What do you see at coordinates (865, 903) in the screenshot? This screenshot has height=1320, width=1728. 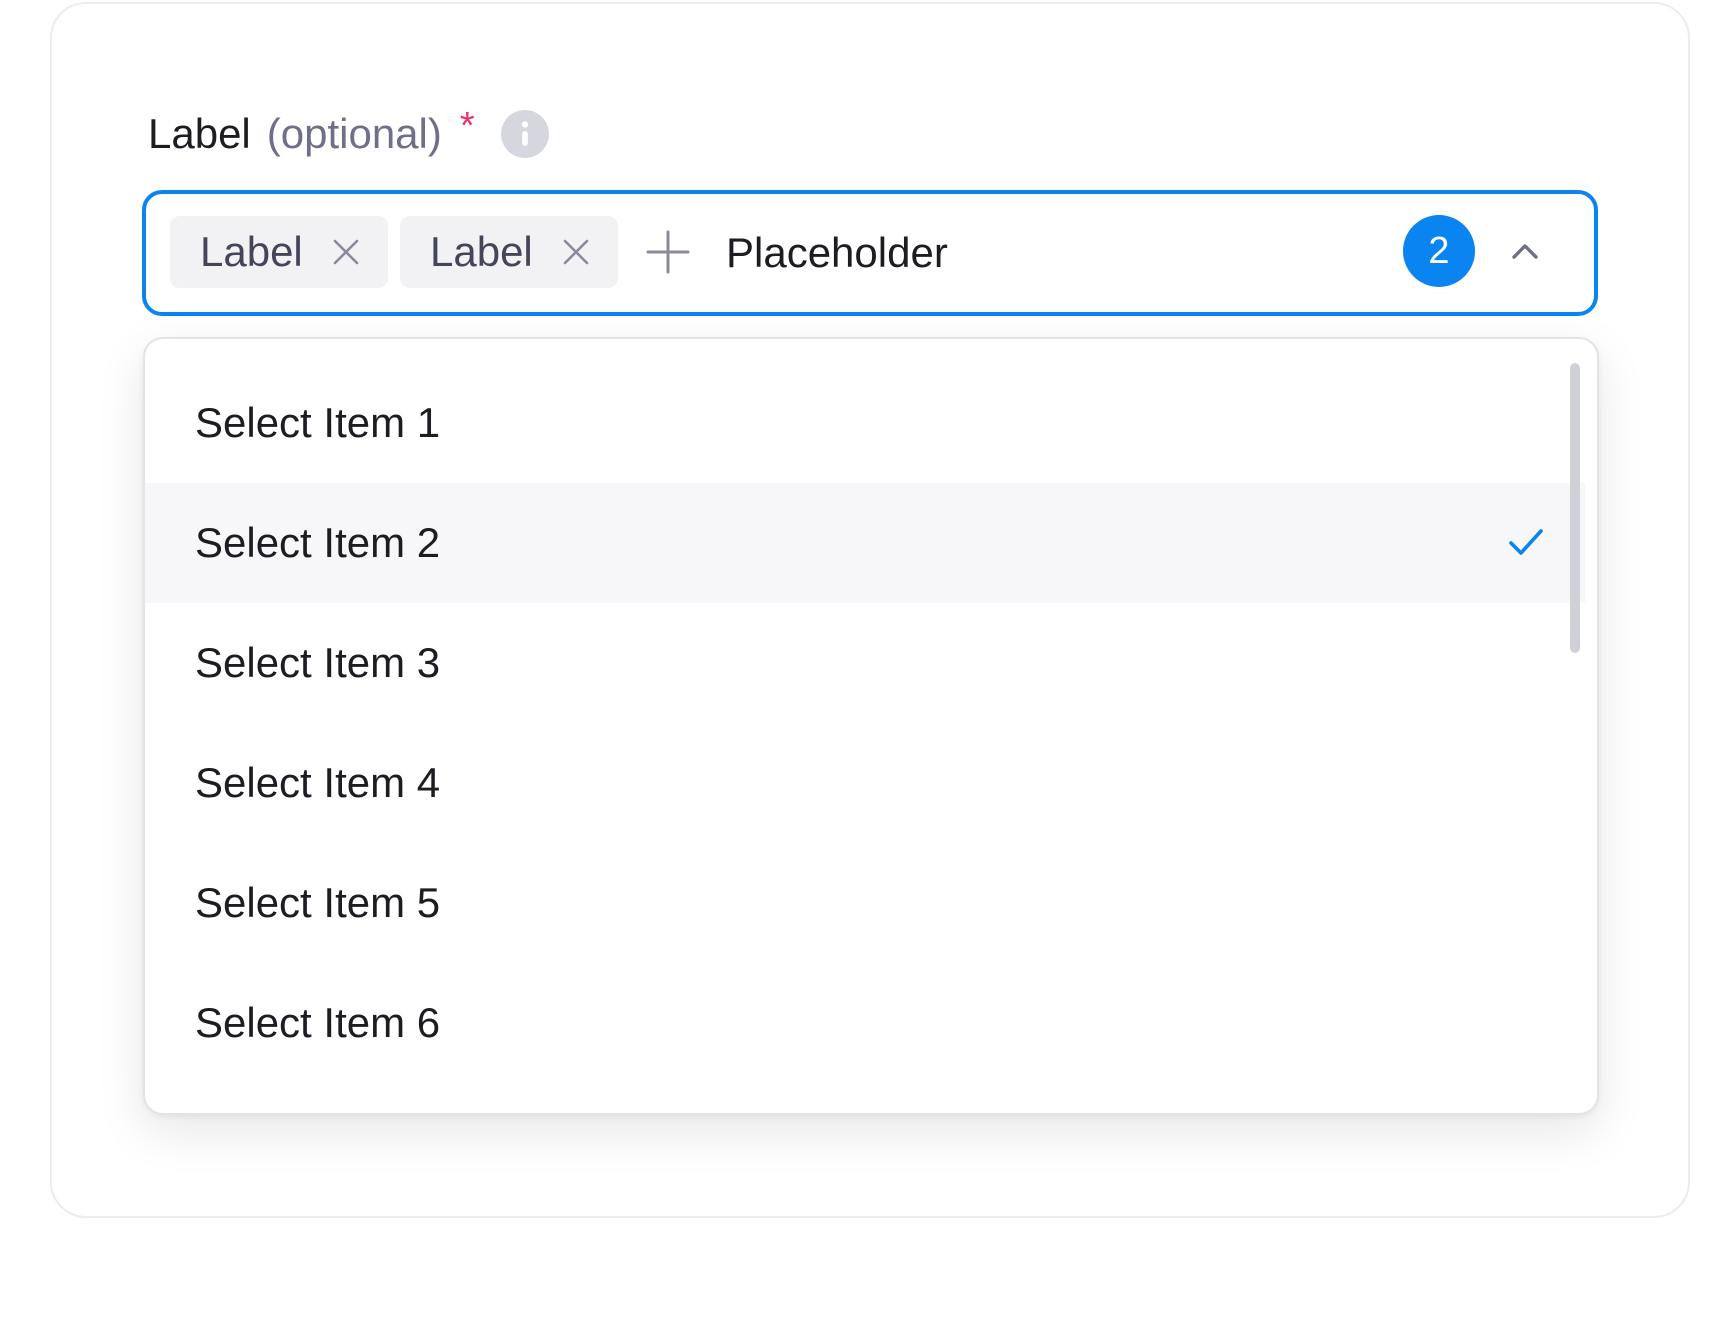 I see `dropdown-option-5: Select Item 5` at bounding box center [865, 903].